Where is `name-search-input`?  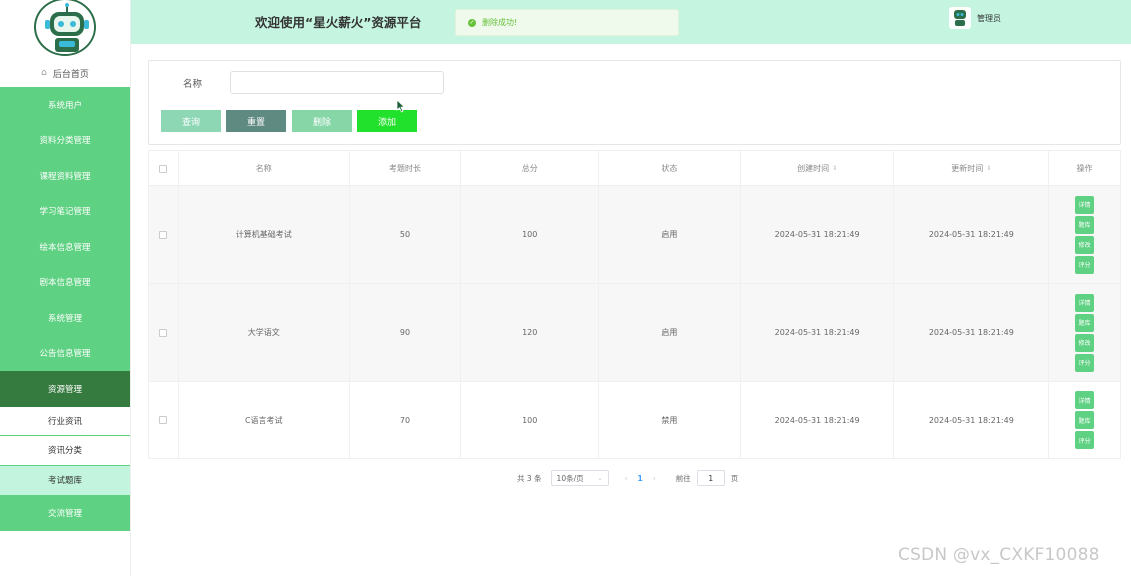
name-search-input is located at coordinates (337, 82).